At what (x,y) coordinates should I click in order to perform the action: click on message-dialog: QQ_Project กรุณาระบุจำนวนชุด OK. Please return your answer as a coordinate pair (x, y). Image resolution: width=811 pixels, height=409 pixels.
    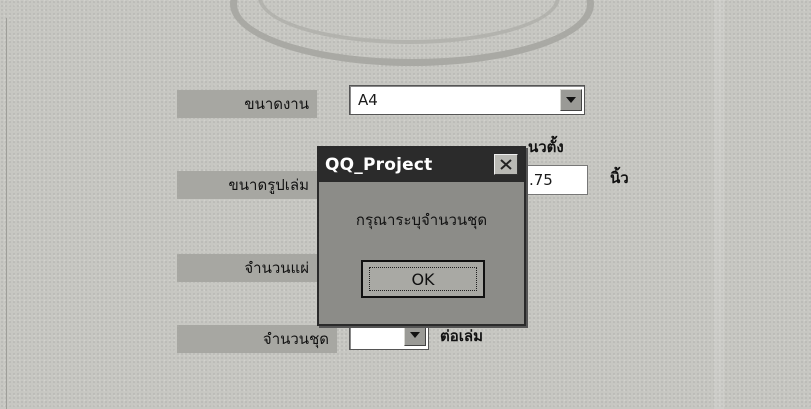
    Looking at the image, I should click on (421, 236).